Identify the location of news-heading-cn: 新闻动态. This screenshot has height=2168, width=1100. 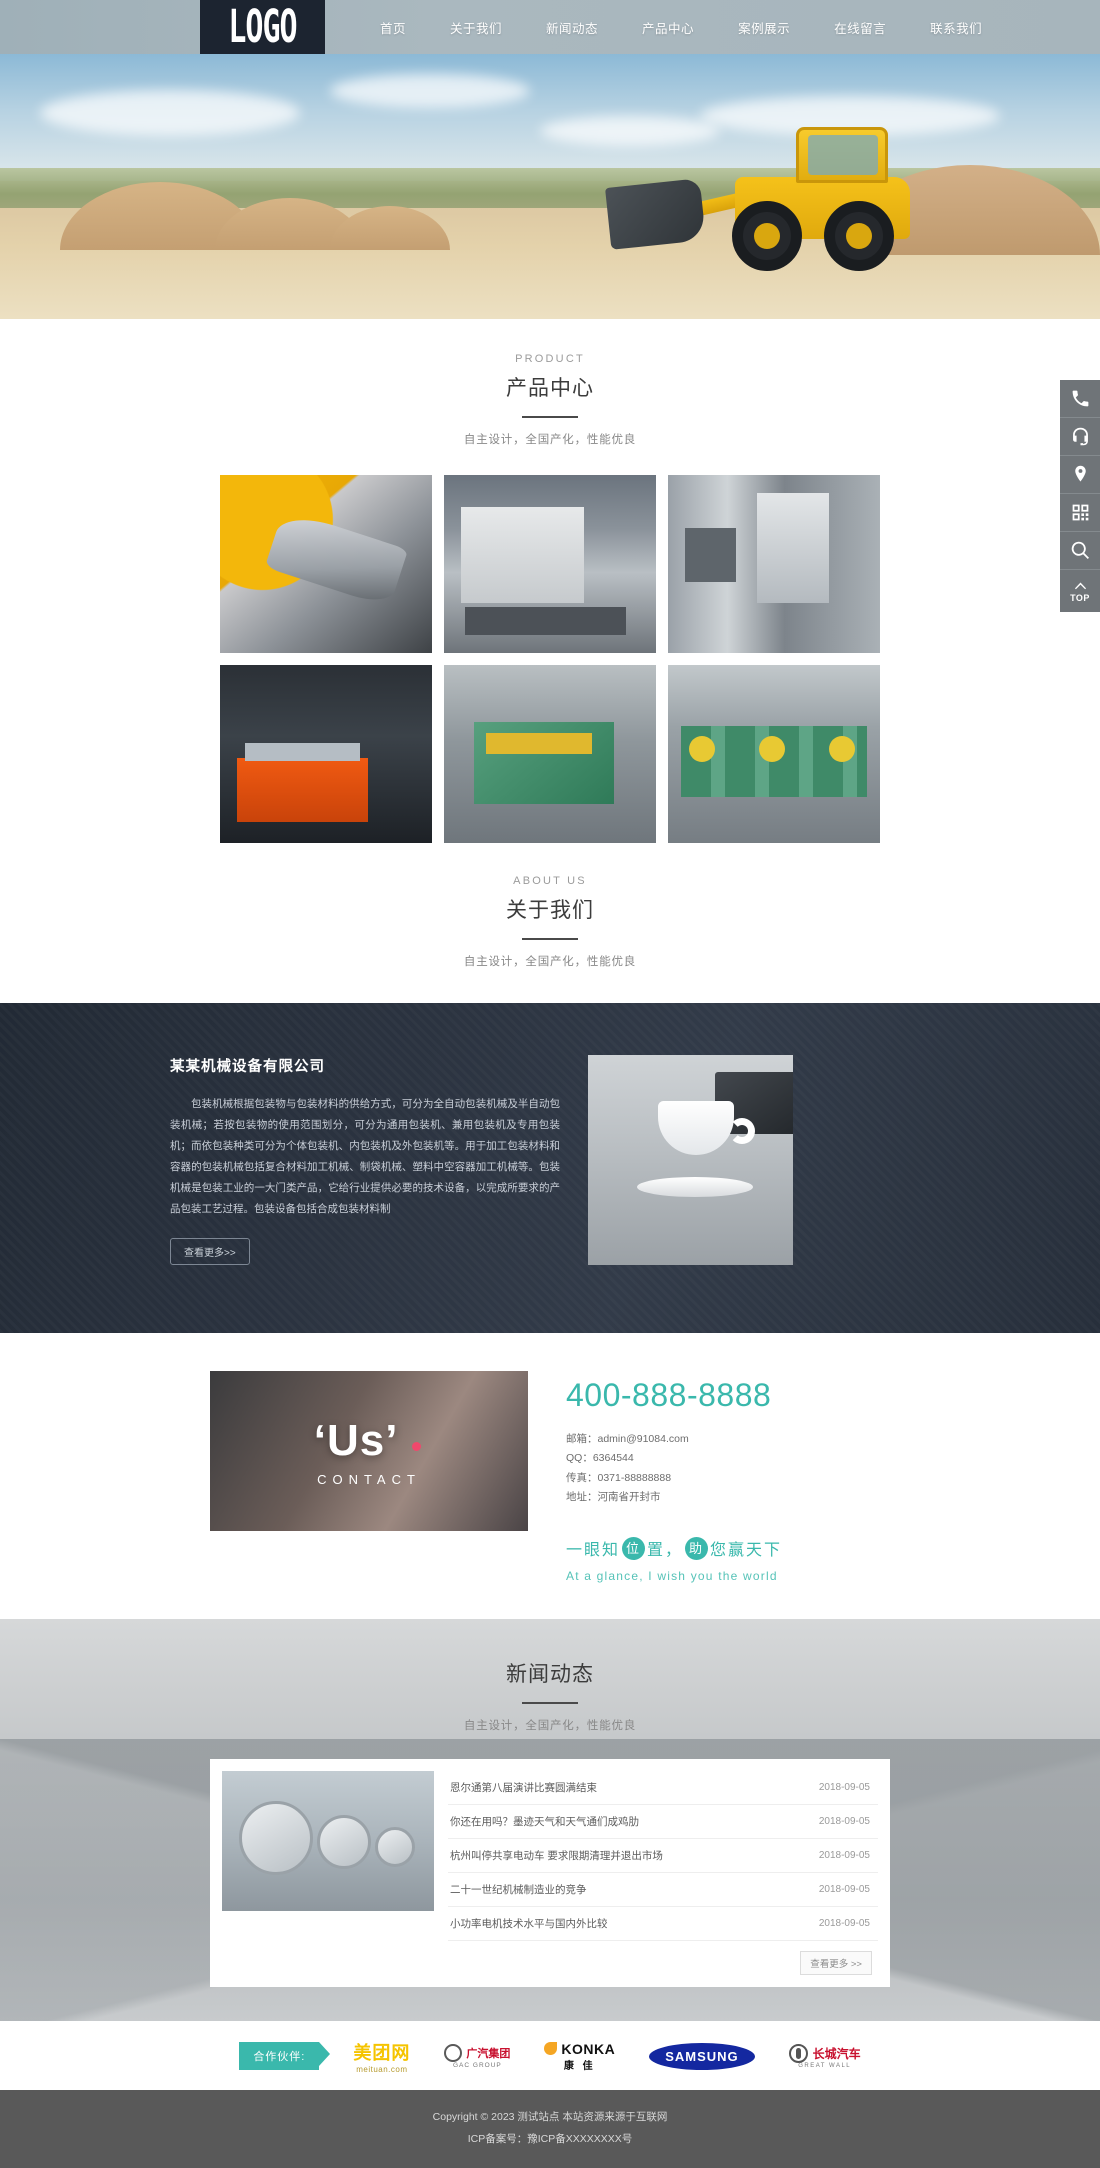
(550, 1674).